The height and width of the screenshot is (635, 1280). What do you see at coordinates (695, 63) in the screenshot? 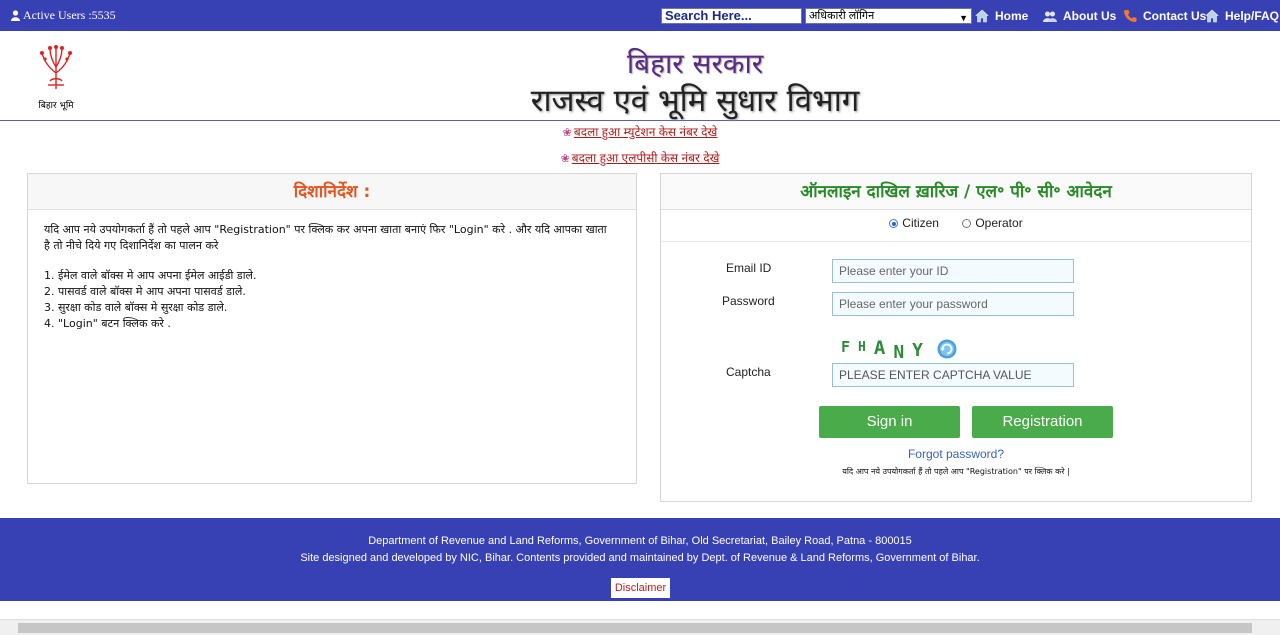
I see `government-title: बिहार सरकार` at bounding box center [695, 63].